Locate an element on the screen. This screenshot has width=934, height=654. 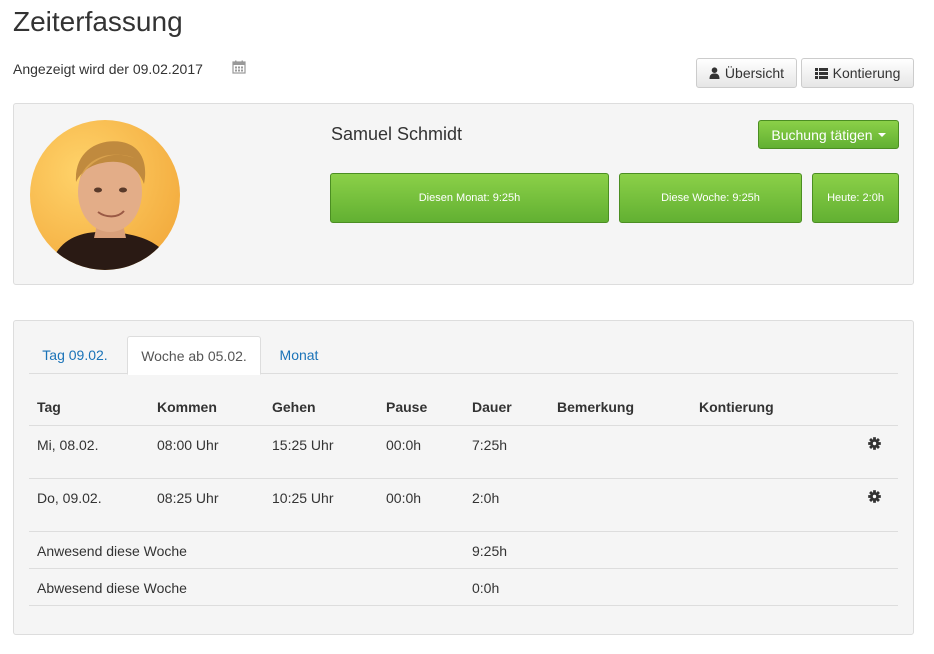
buchung-label: Buchung tätigen is located at coordinates (822, 134).